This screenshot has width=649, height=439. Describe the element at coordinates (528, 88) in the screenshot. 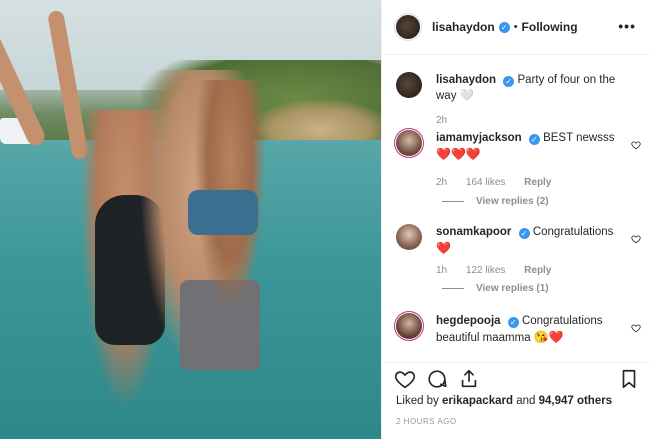

I see `caption-text: lisahaydon ✓ Party of four on the way 🤍` at that location.